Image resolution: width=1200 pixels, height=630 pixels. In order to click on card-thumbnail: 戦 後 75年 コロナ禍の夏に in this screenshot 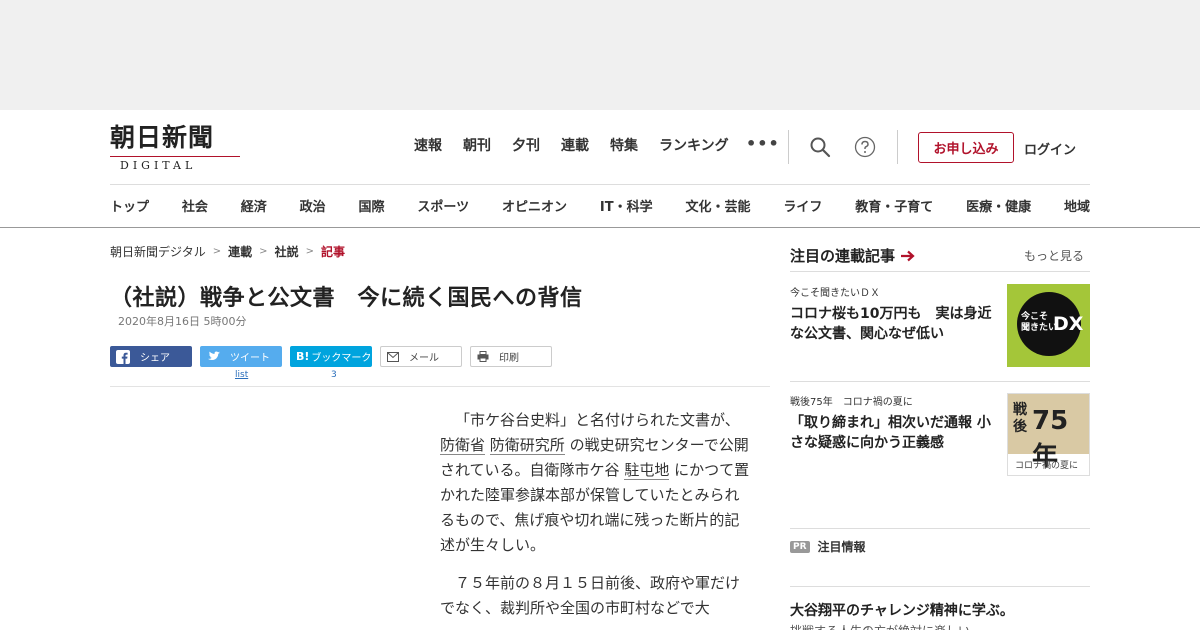, I will do `click(1048, 434)`.